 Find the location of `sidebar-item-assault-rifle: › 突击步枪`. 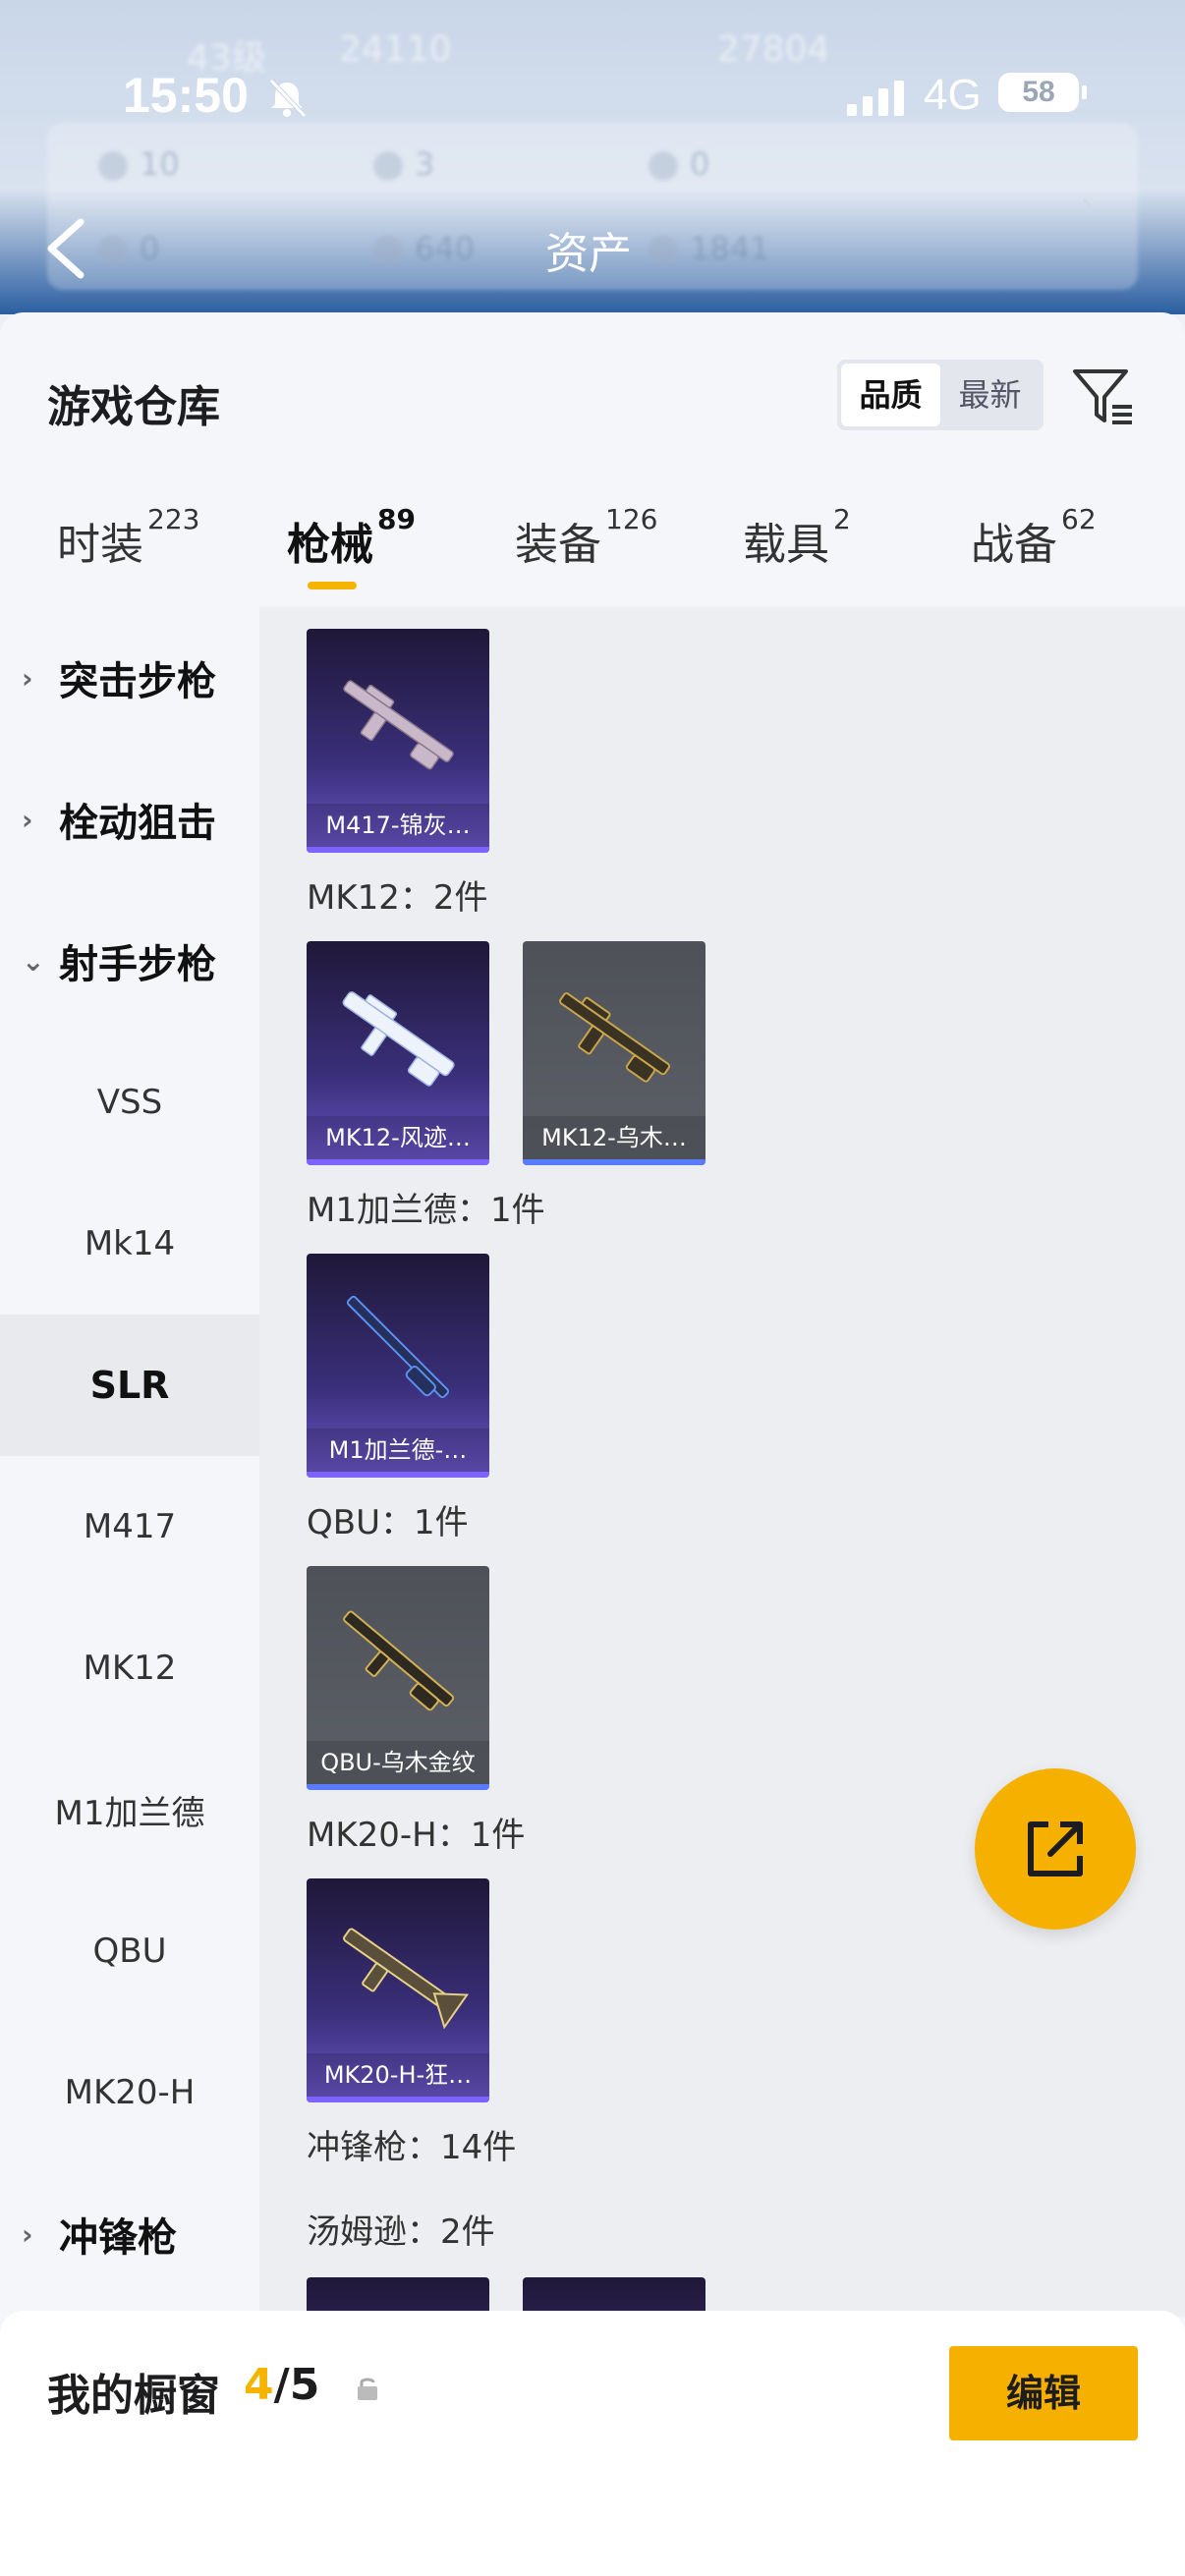

sidebar-item-assault-rifle: › 突击步枪 is located at coordinates (130, 678).